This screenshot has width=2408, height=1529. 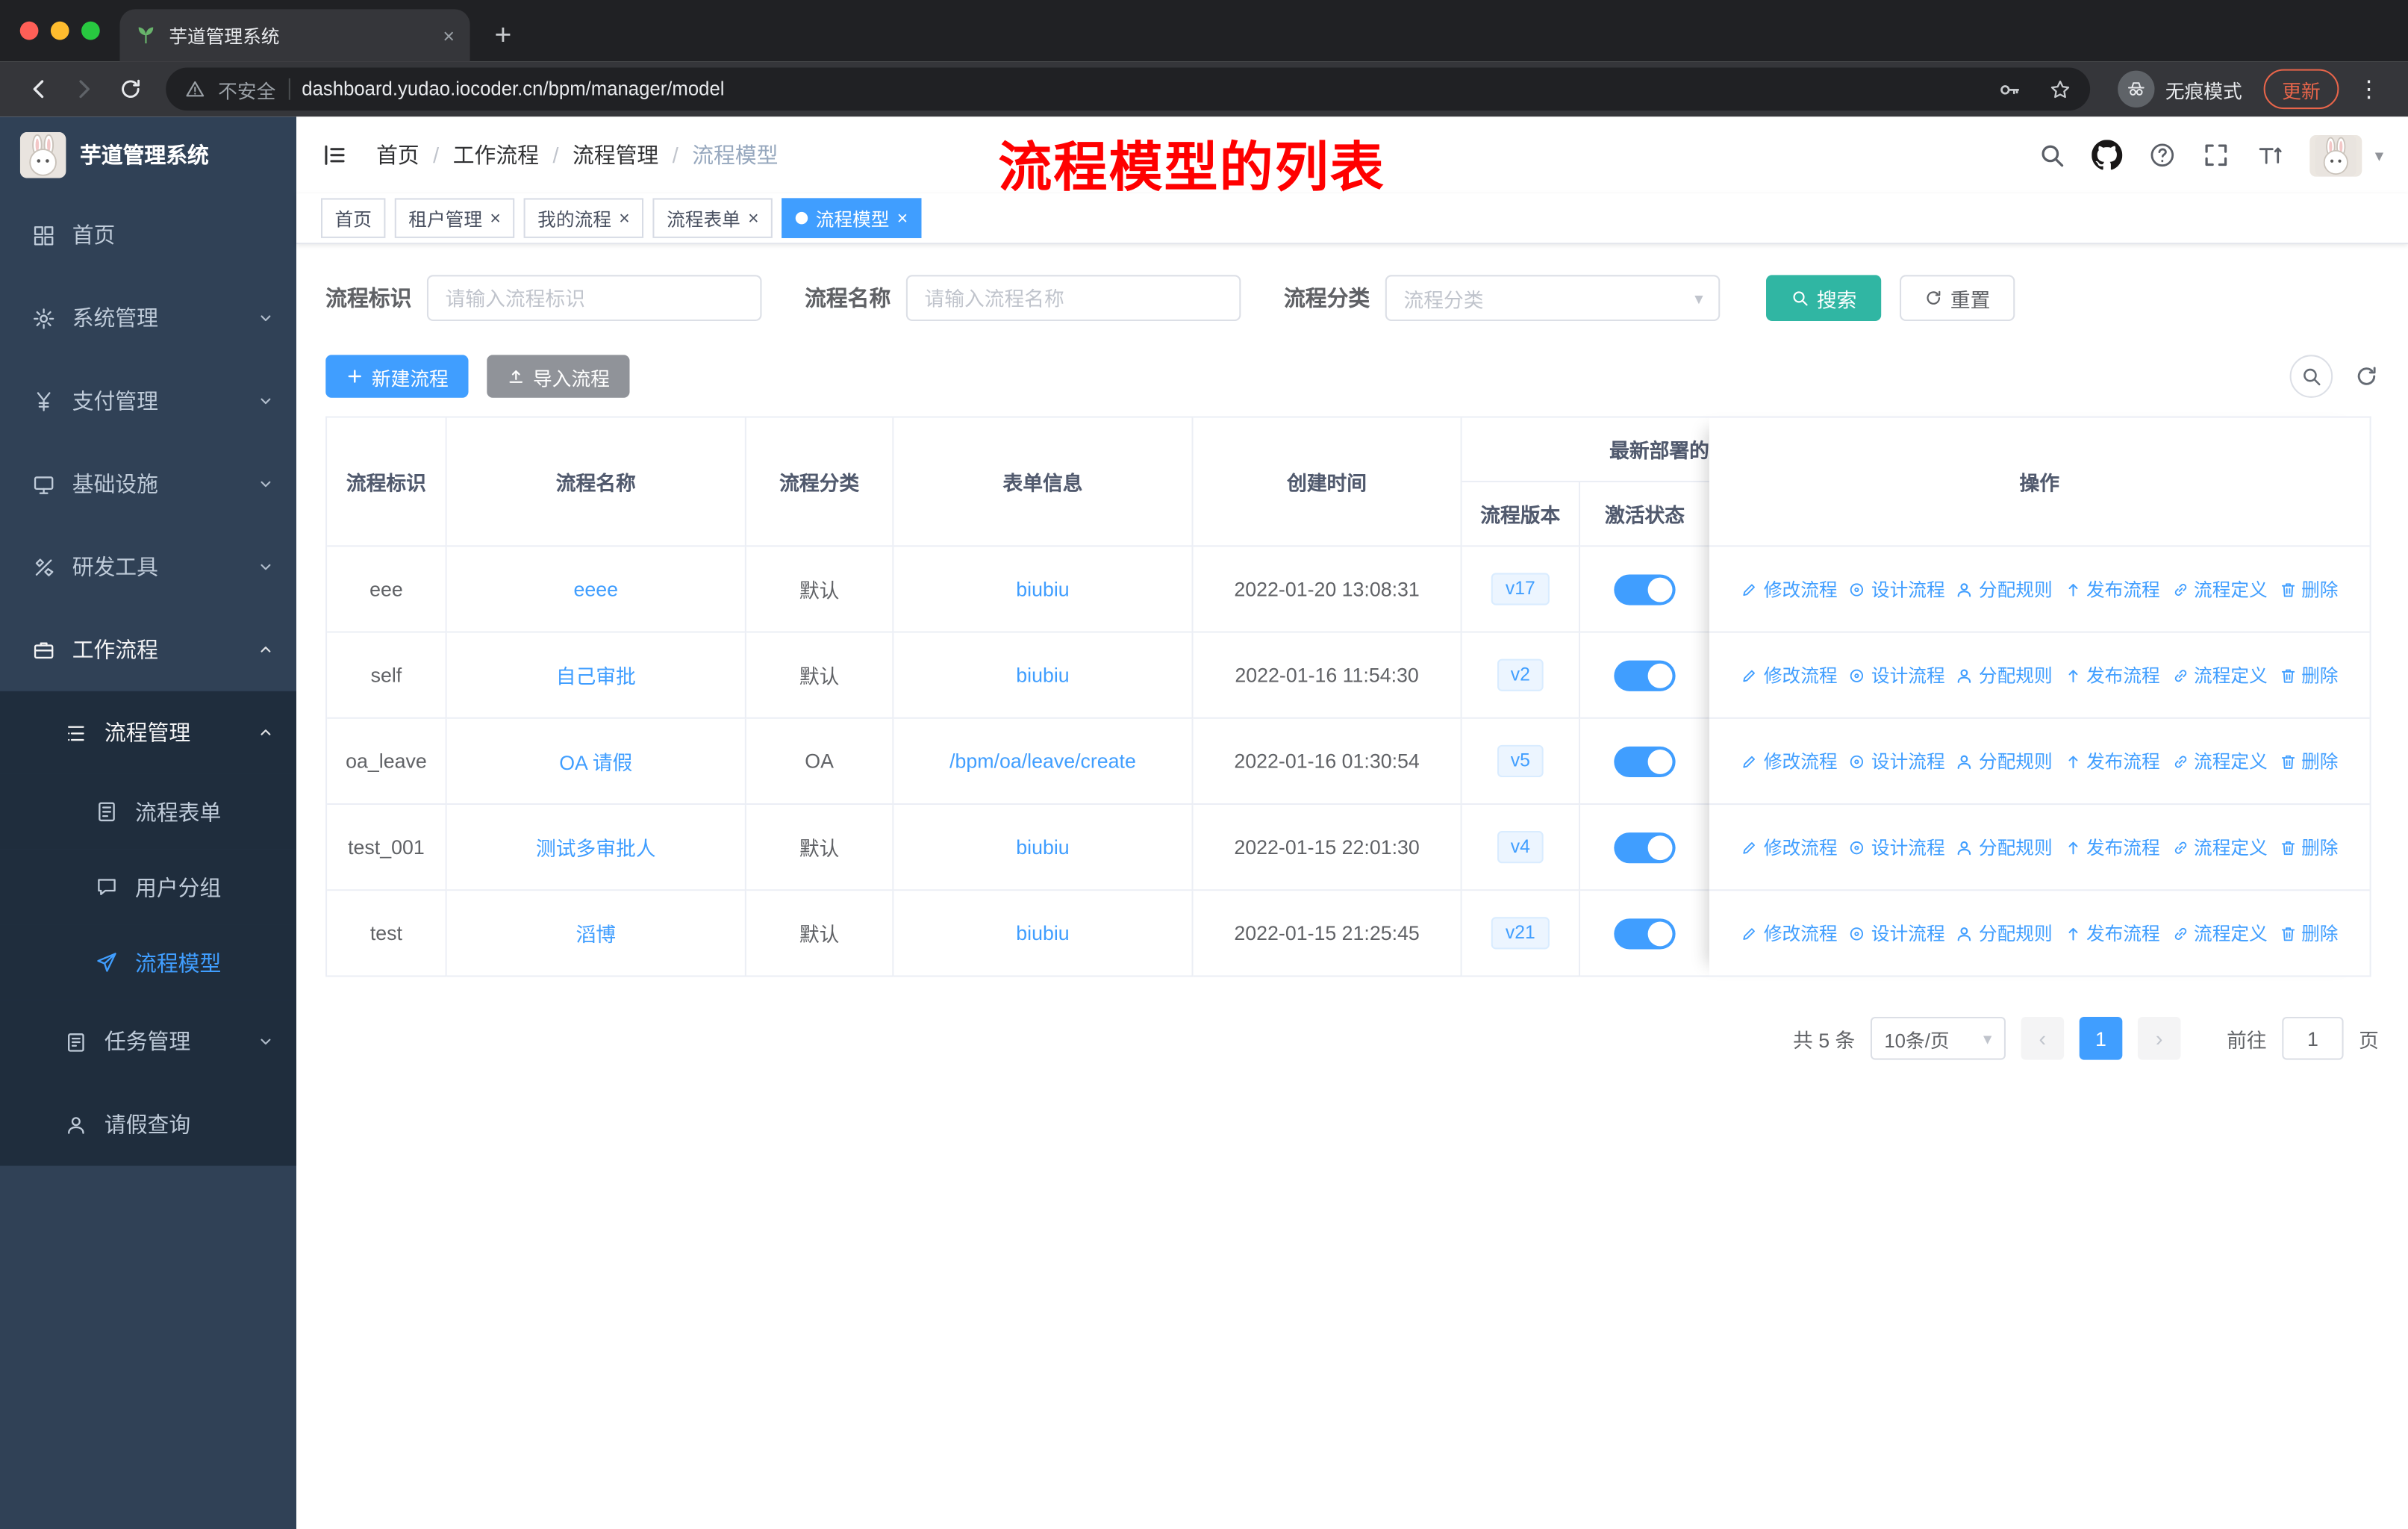 What do you see at coordinates (596, 933) in the screenshot?
I see `process-name-link: 滔博` at bounding box center [596, 933].